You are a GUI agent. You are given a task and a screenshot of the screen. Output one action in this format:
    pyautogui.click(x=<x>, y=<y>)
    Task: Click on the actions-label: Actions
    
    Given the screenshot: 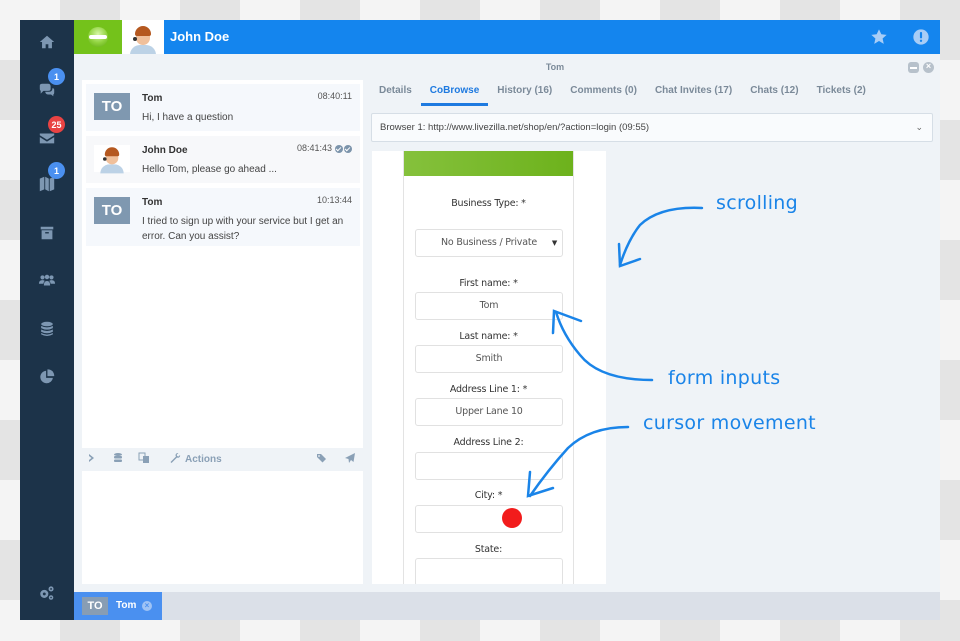 What is the action you would take?
    pyautogui.click(x=203, y=459)
    